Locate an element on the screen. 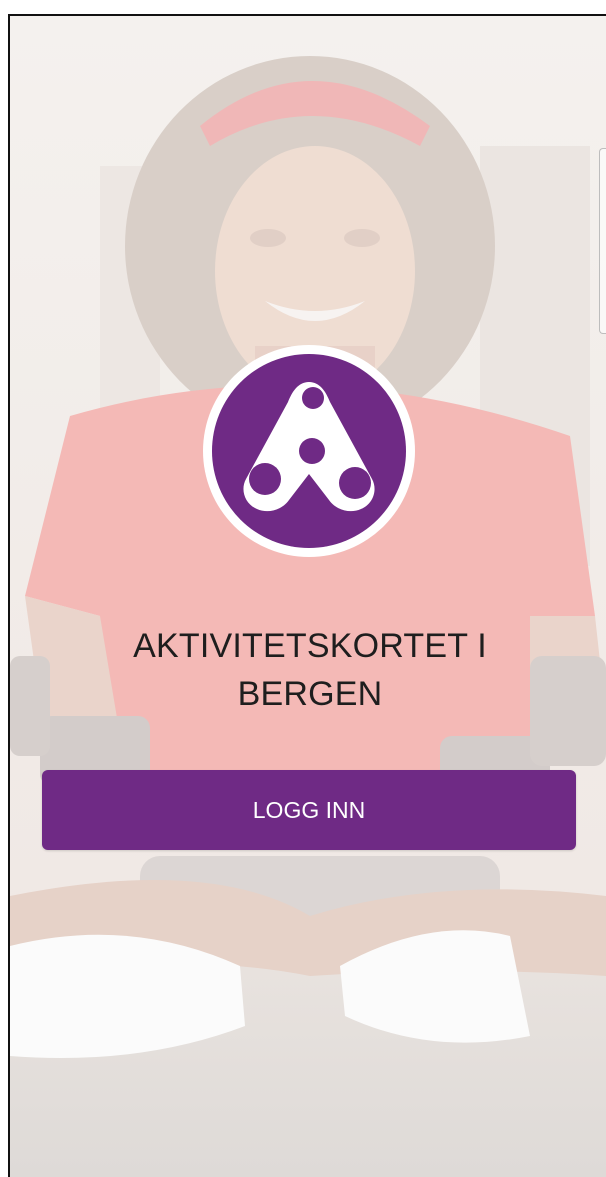 The width and height of the screenshot is (606, 1177). frame-top-edge is located at coordinates (303, 8).